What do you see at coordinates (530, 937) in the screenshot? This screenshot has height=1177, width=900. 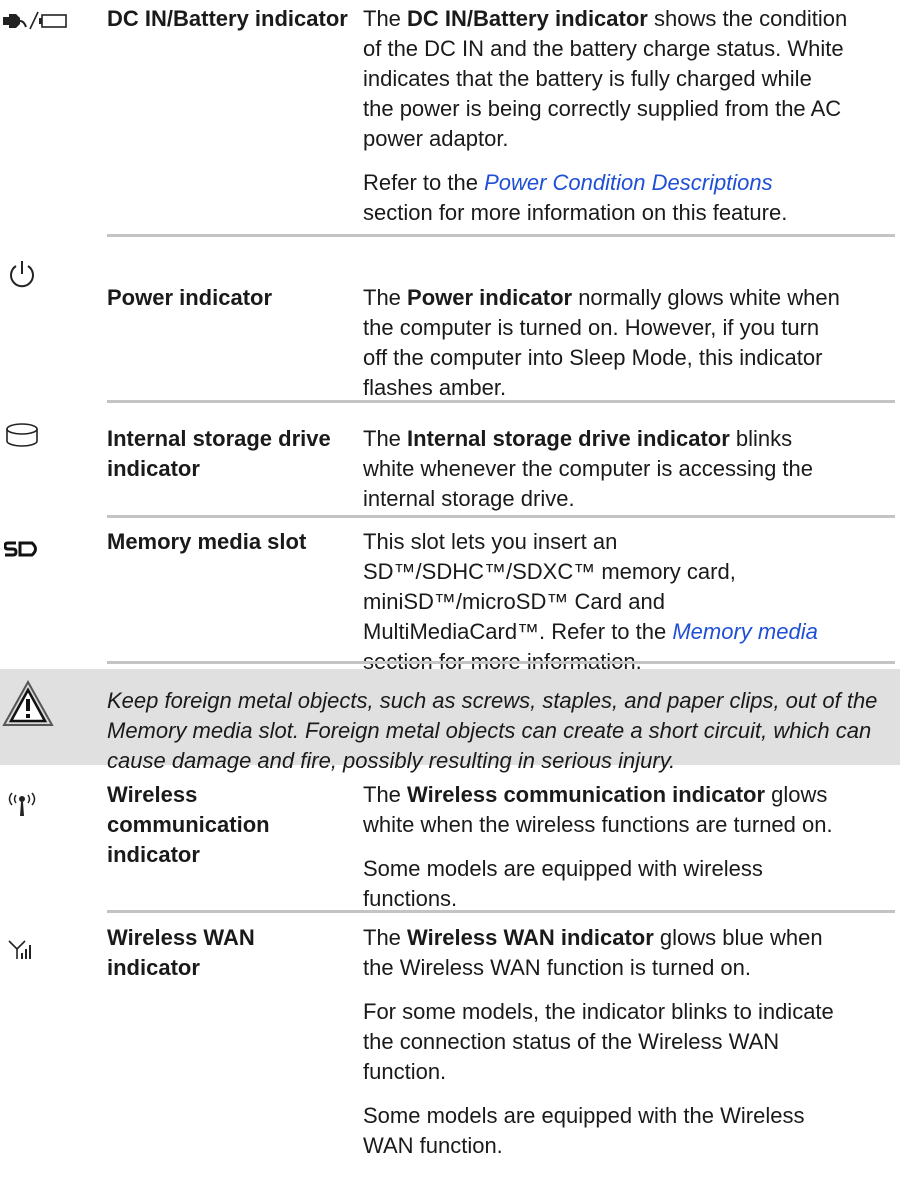 I see `bold-term: Wireless WAN indicator` at bounding box center [530, 937].